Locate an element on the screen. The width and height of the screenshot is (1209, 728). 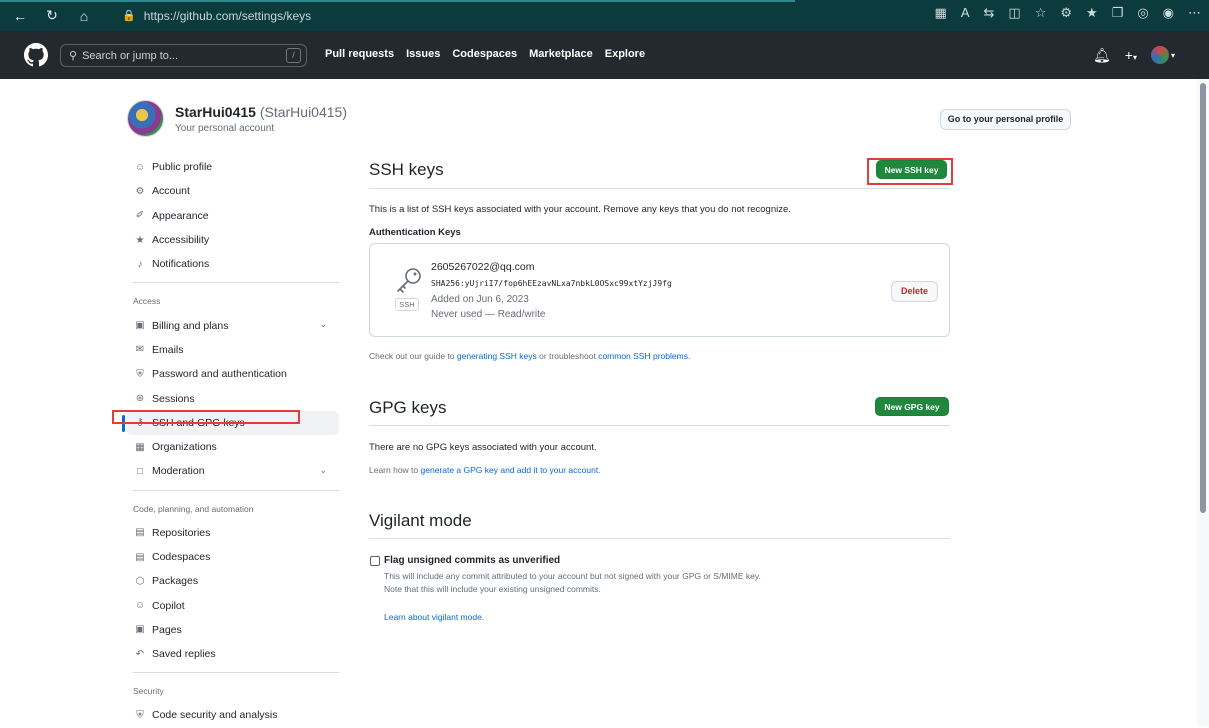
bell-icon: 🔔︎ is located at coordinates (1102, 55).